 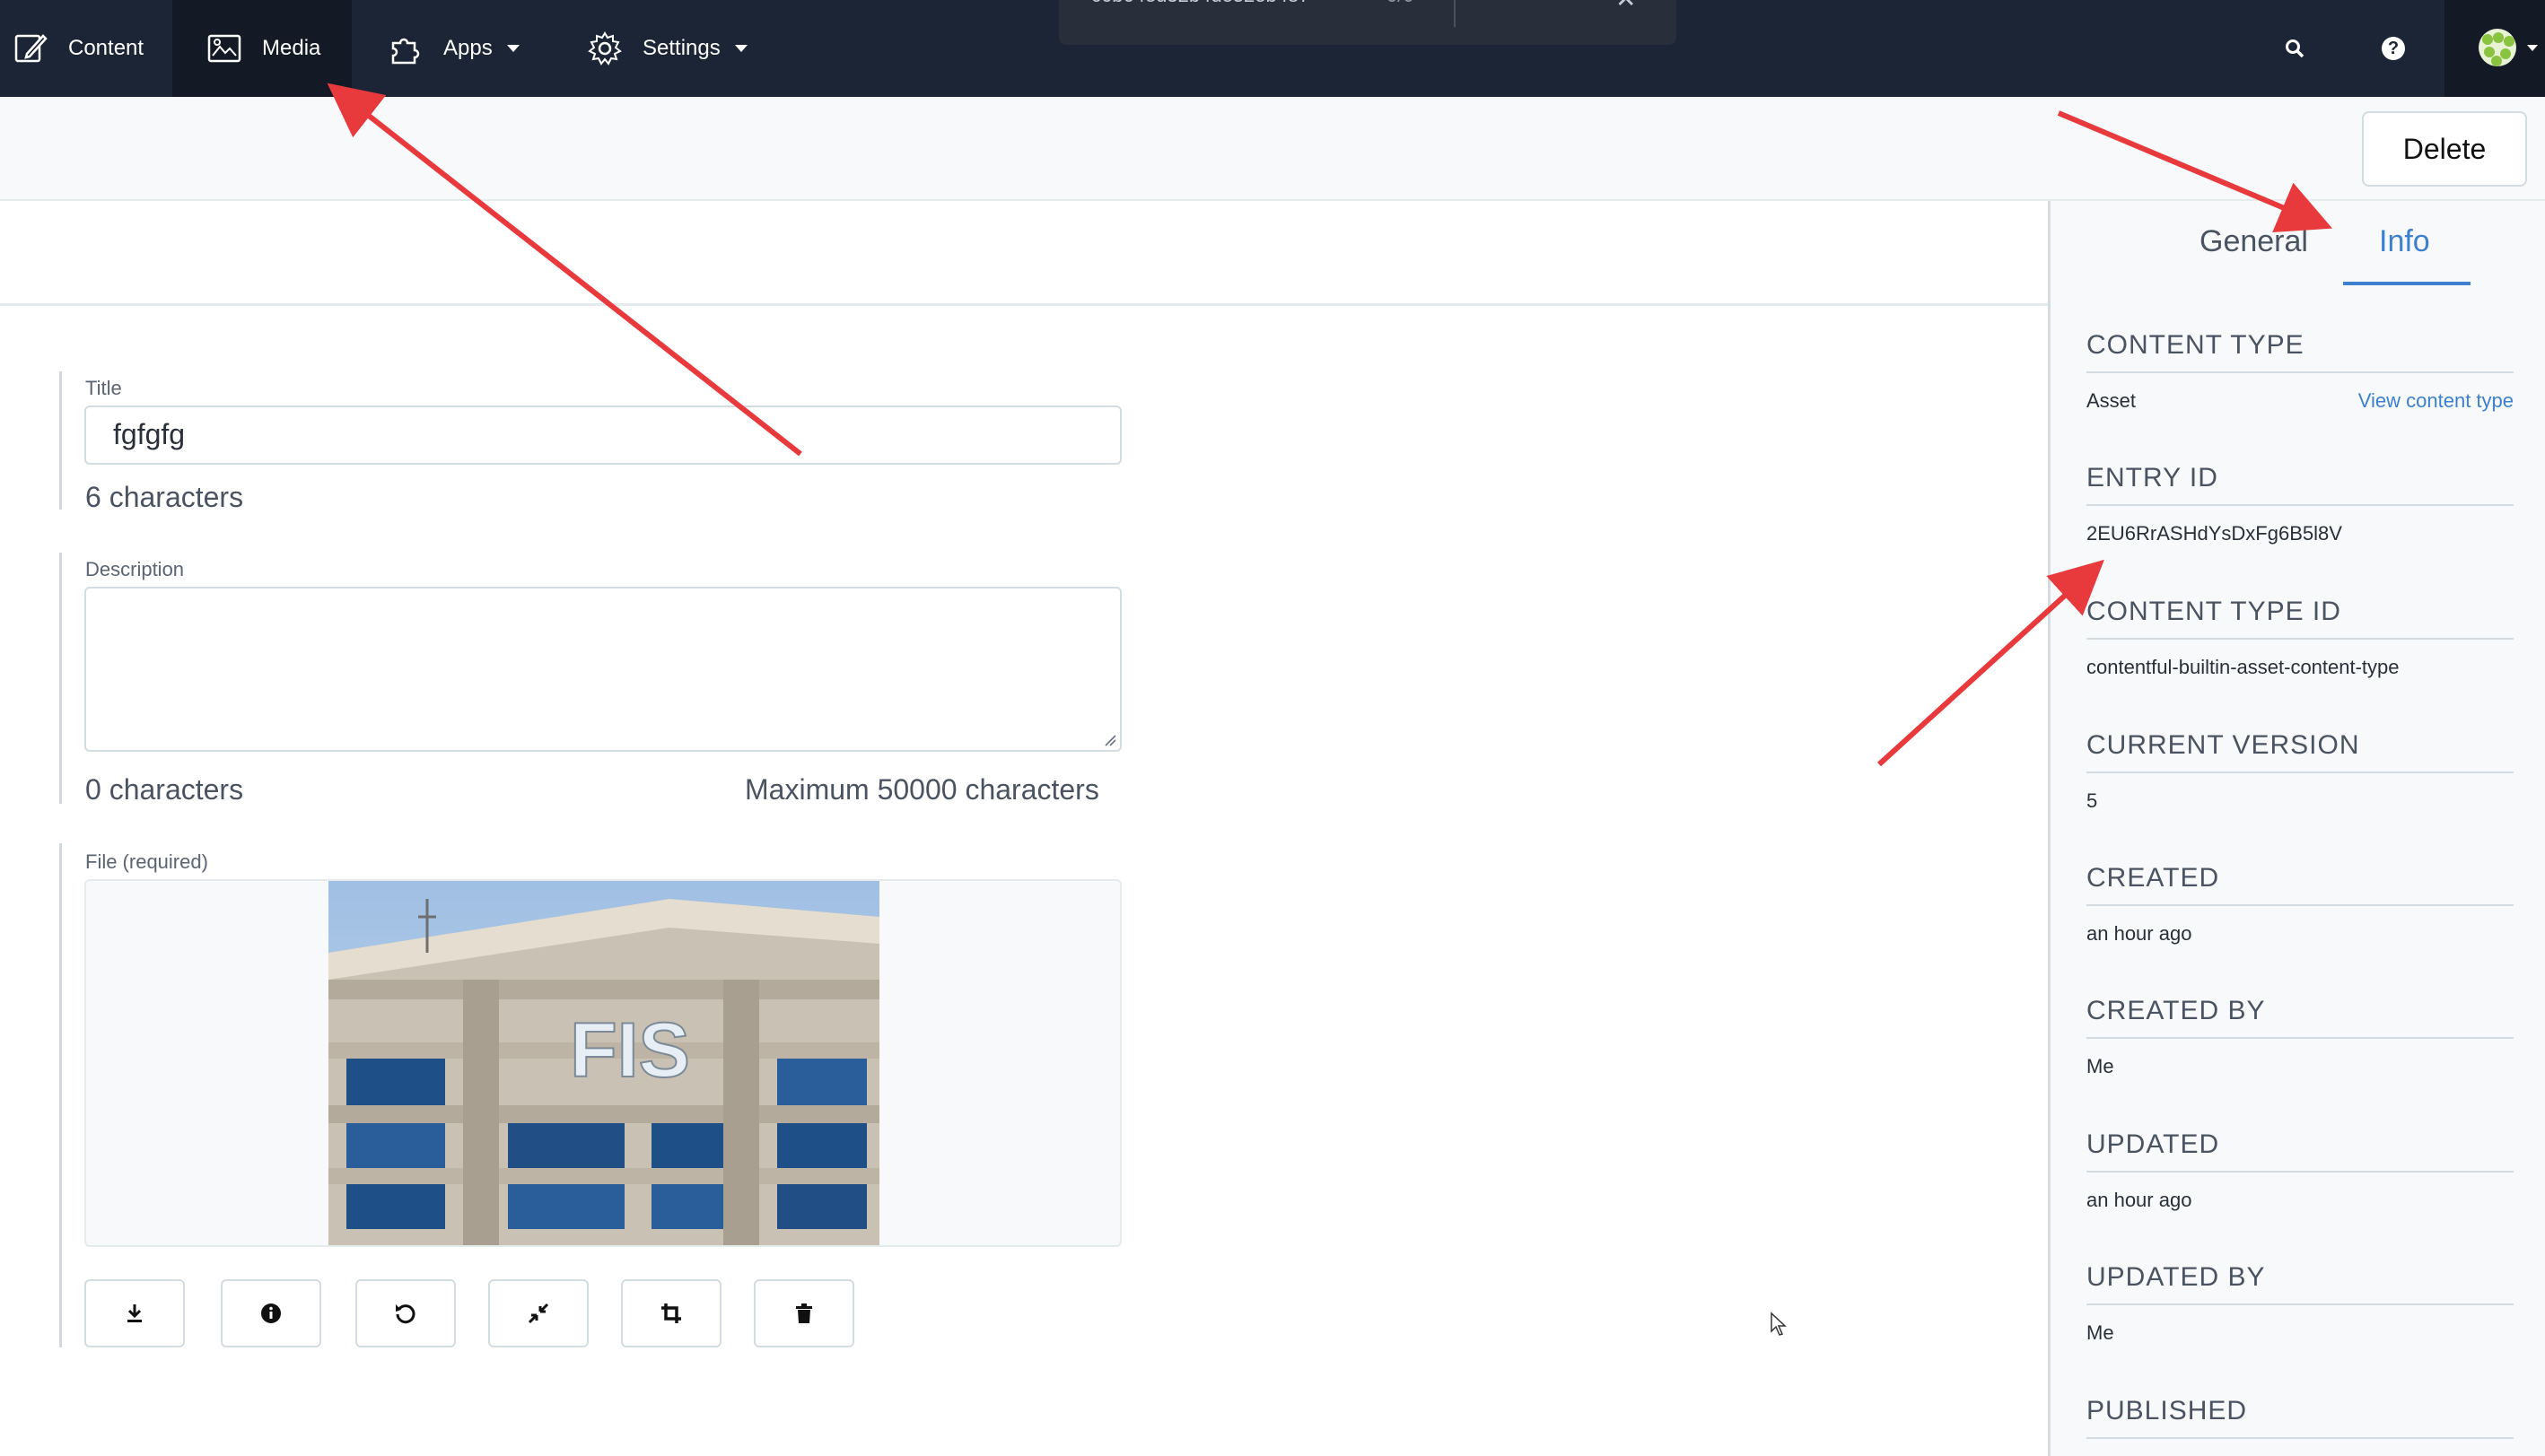 I want to click on account-menu, so click(x=2494, y=48).